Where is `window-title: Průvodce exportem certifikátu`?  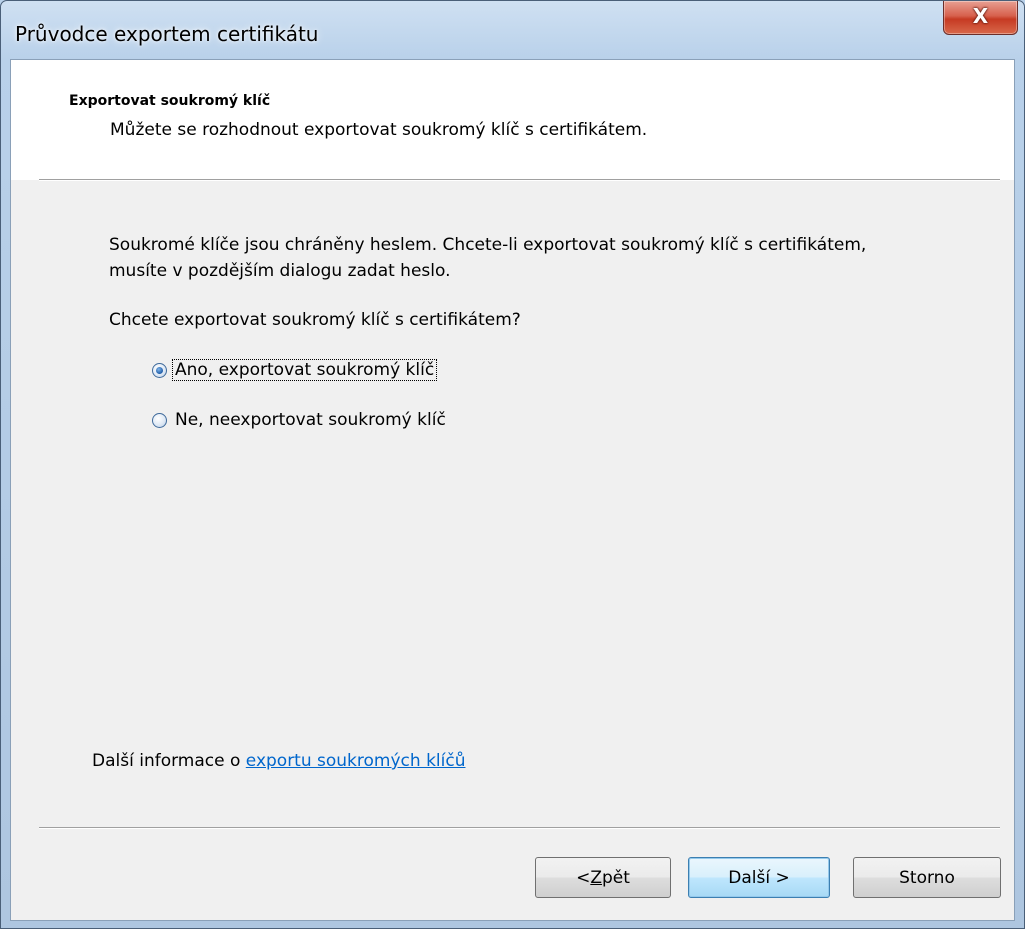 window-title: Průvodce exportem certifikátu is located at coordinates (167, 34).